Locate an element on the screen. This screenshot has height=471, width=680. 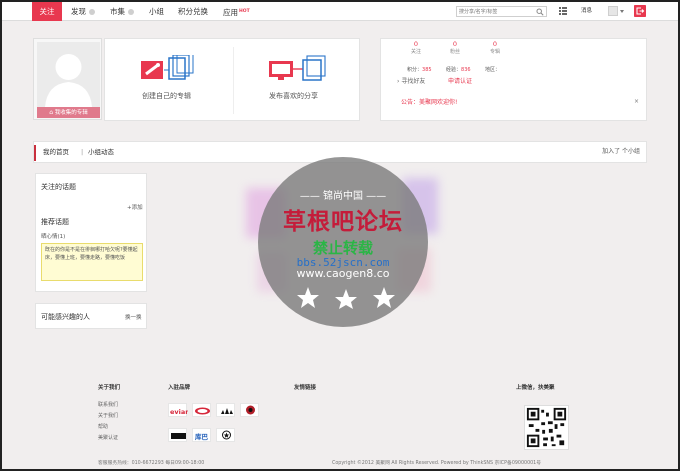
find-friends-link: › 寻找好友 is located at coordinates (411, 80).